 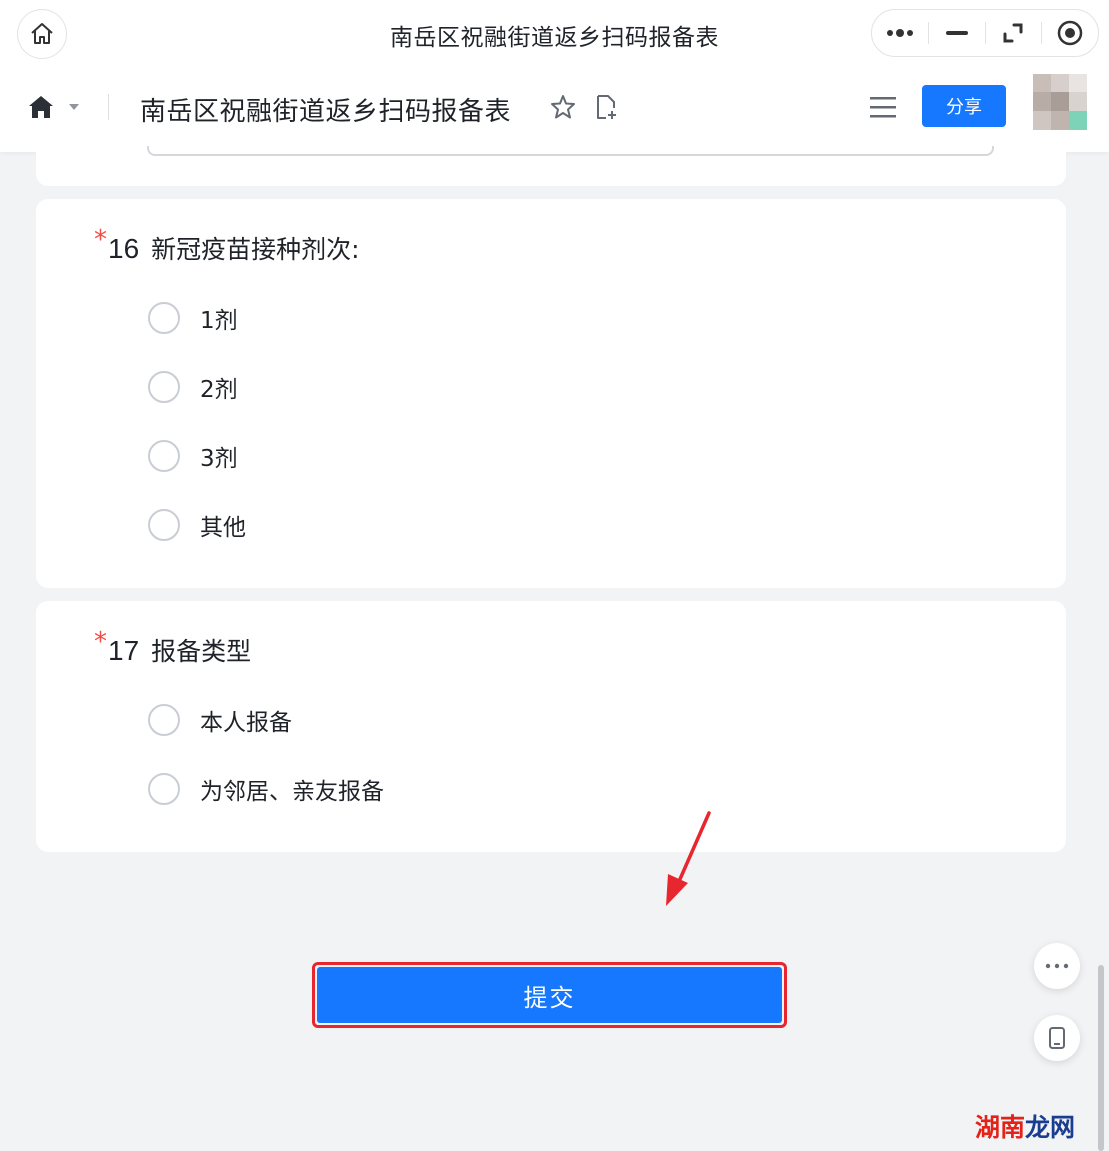 I want to click on more-button, so click(x=900, y=33).